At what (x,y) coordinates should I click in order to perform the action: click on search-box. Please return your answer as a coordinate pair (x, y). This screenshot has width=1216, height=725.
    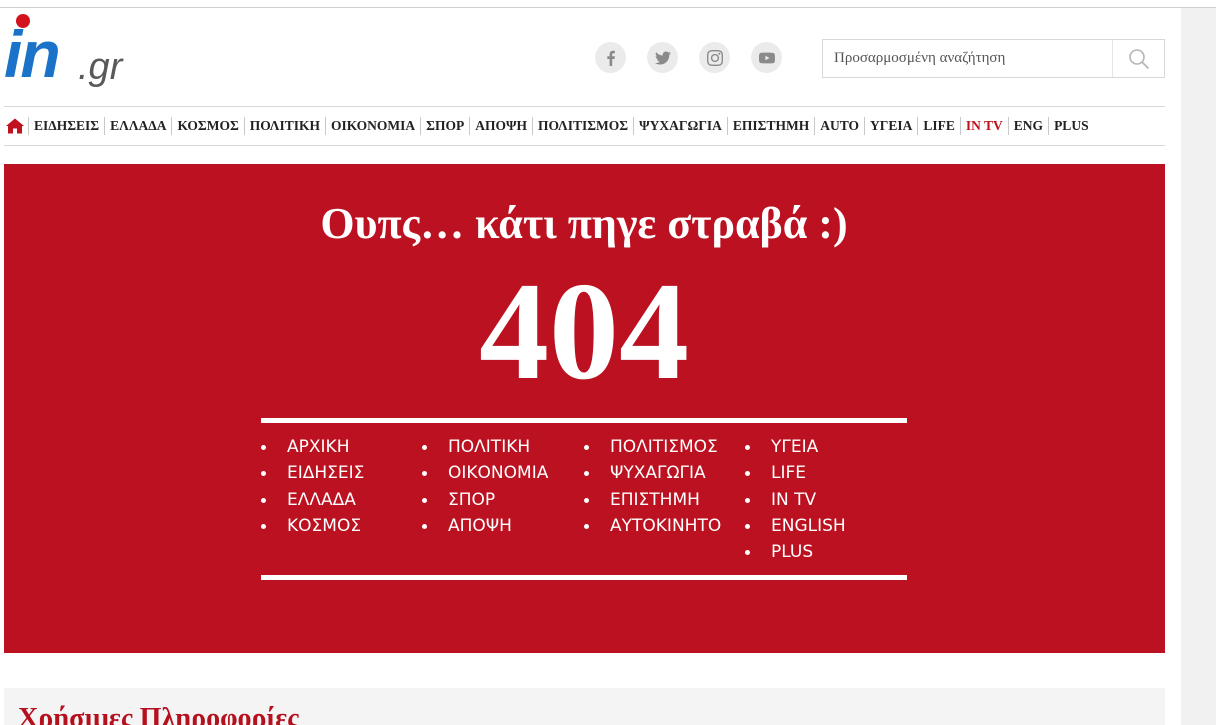
    Looking at the image, I should click on (993, 58).